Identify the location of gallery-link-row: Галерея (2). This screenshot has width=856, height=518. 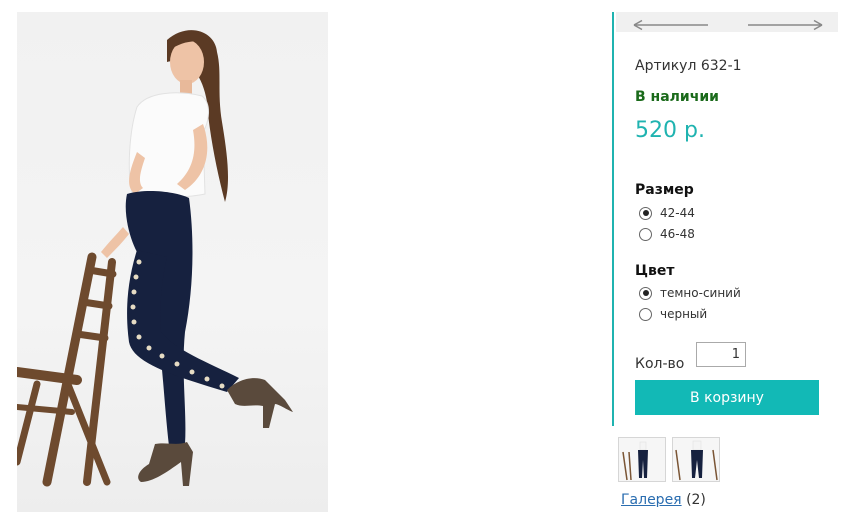
(663, 500).